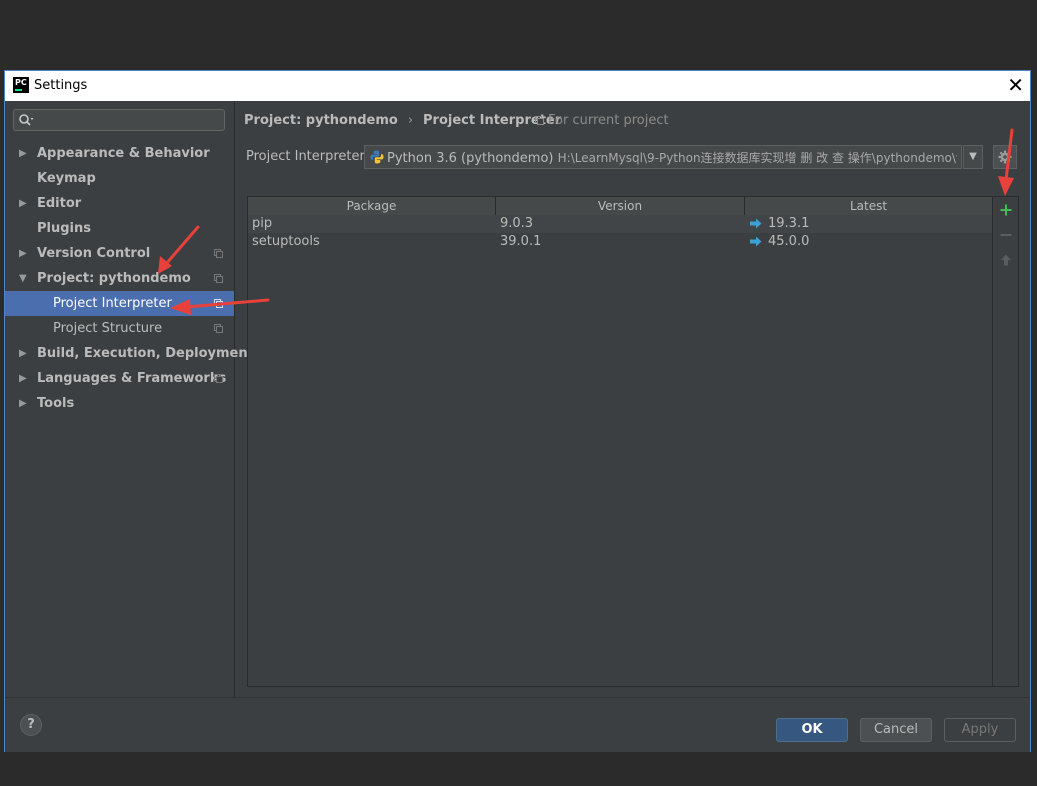 The width and height of the screenshot is (1037, 786). What do you see at coordinates (308, 156) in the screenshot?
I see `interpreter-label: Project Interpreter:` at bounding box center [308, 156].